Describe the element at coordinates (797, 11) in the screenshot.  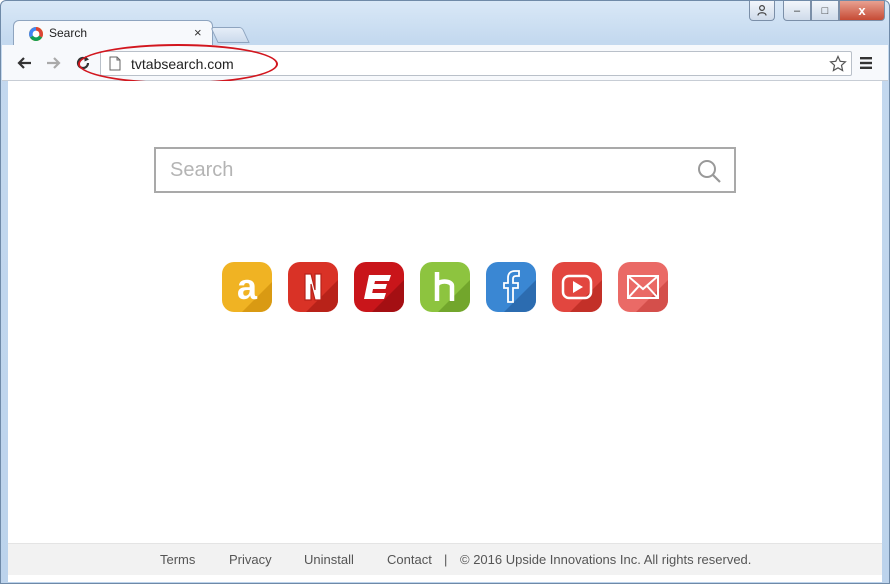
I see `minimize-button: –` at that location.